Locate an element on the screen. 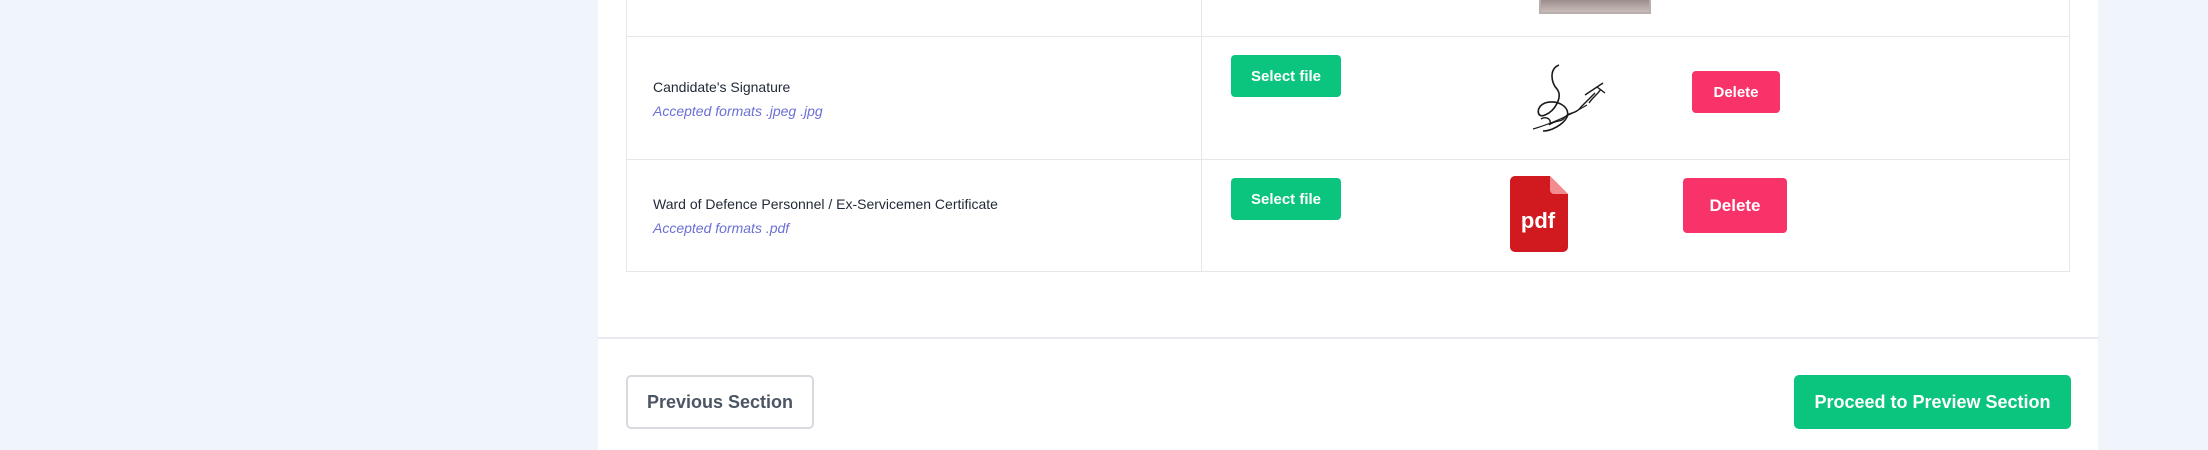 The image size is (2208, 450). pdf-file-icon: pdf is located at coordinates (1539, 214).